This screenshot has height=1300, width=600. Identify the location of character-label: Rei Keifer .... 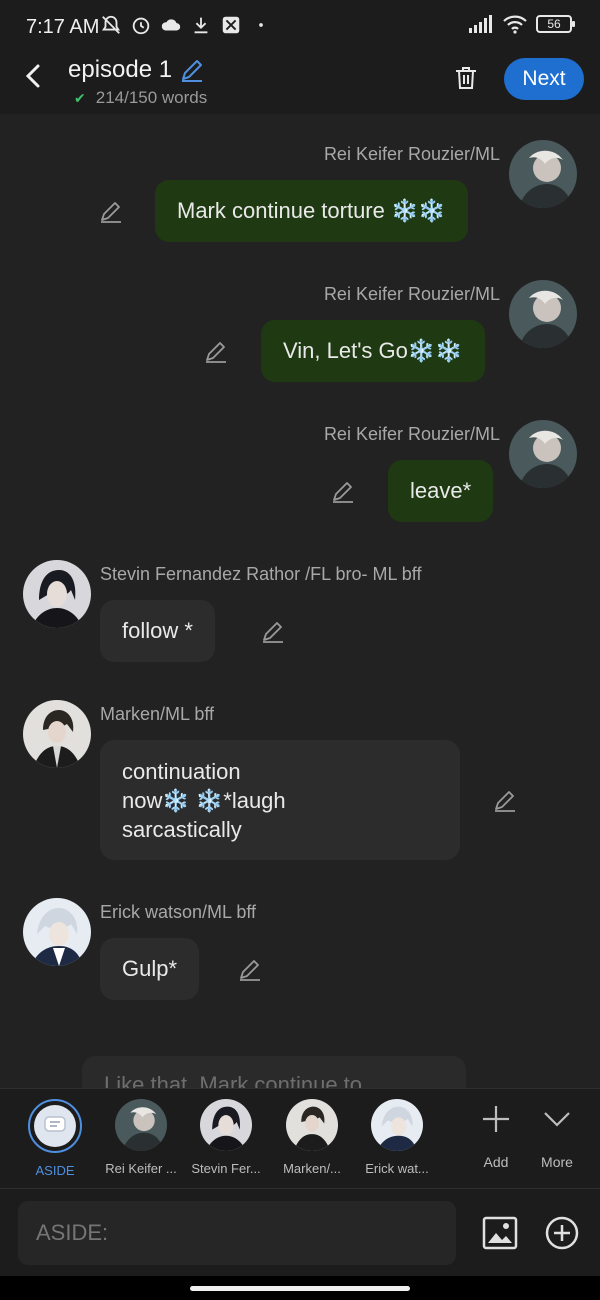
(141, 1168).